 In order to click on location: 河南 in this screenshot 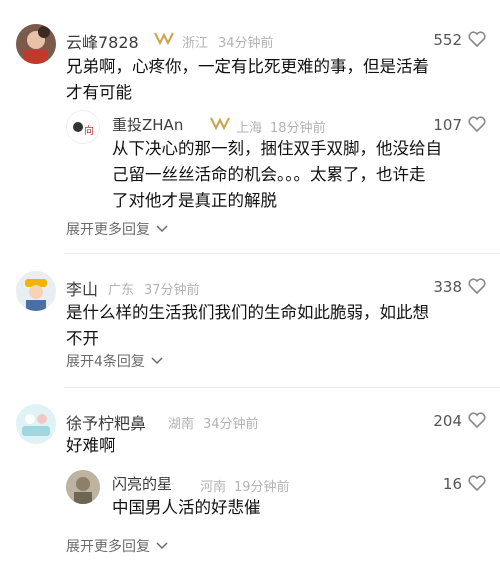, I will do `click(213, 487)`.